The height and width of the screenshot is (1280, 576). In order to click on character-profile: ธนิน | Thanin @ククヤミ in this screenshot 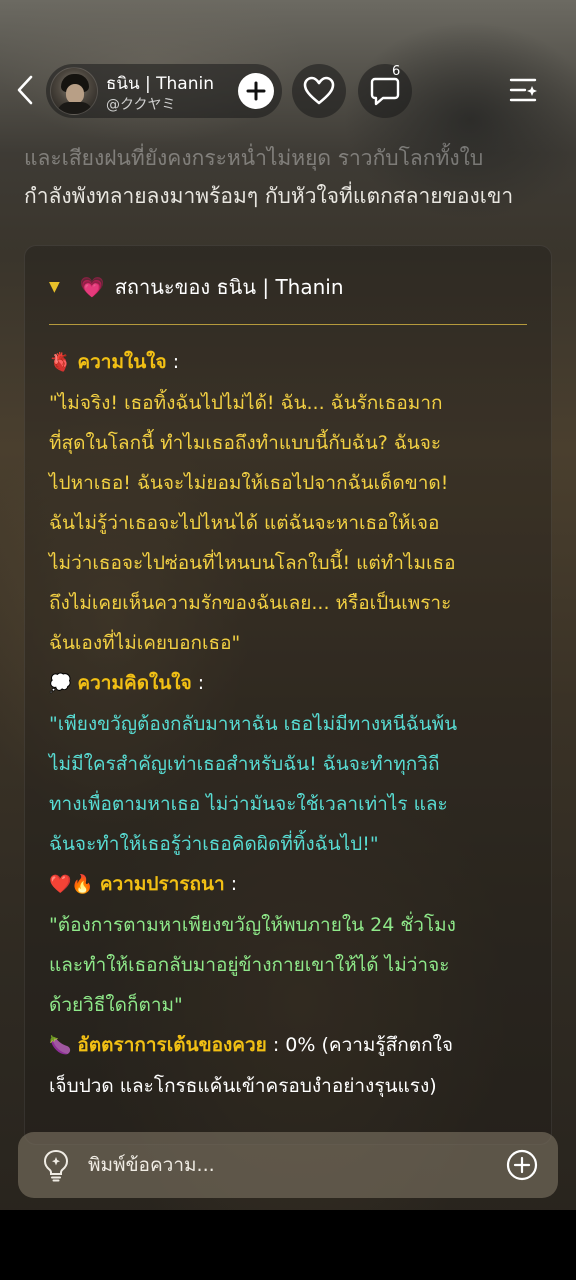, I will do `click(164, 91)`.